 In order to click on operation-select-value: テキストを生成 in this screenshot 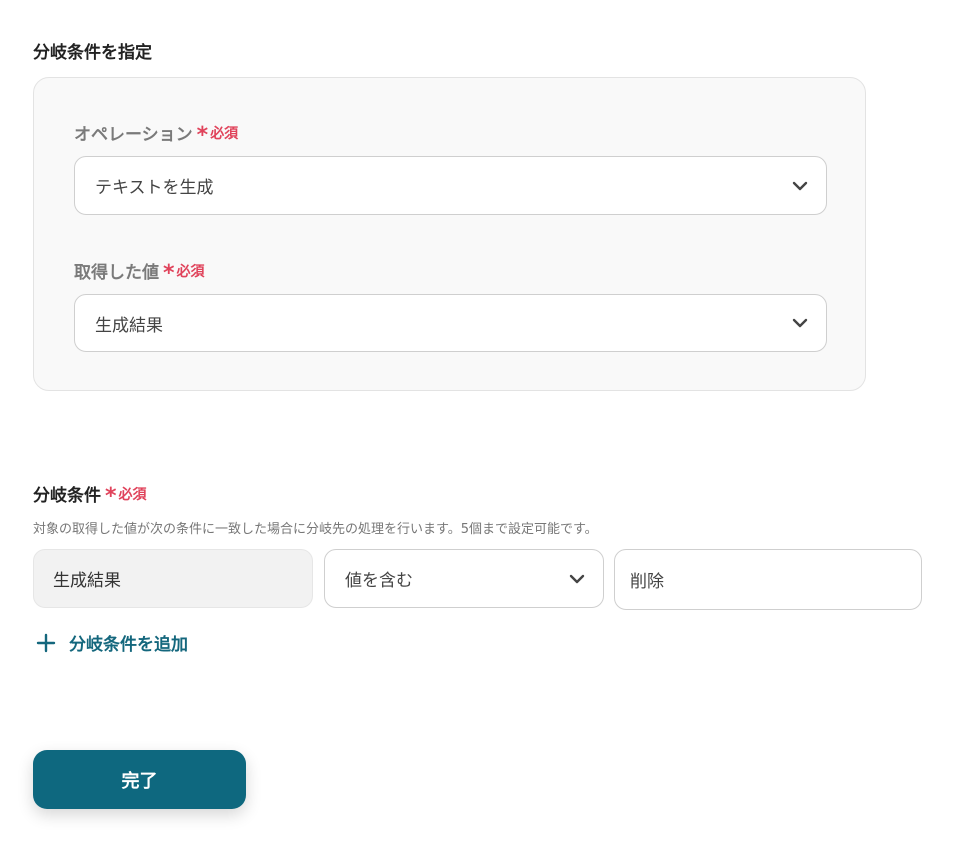, I will do `click(154, 188)`.